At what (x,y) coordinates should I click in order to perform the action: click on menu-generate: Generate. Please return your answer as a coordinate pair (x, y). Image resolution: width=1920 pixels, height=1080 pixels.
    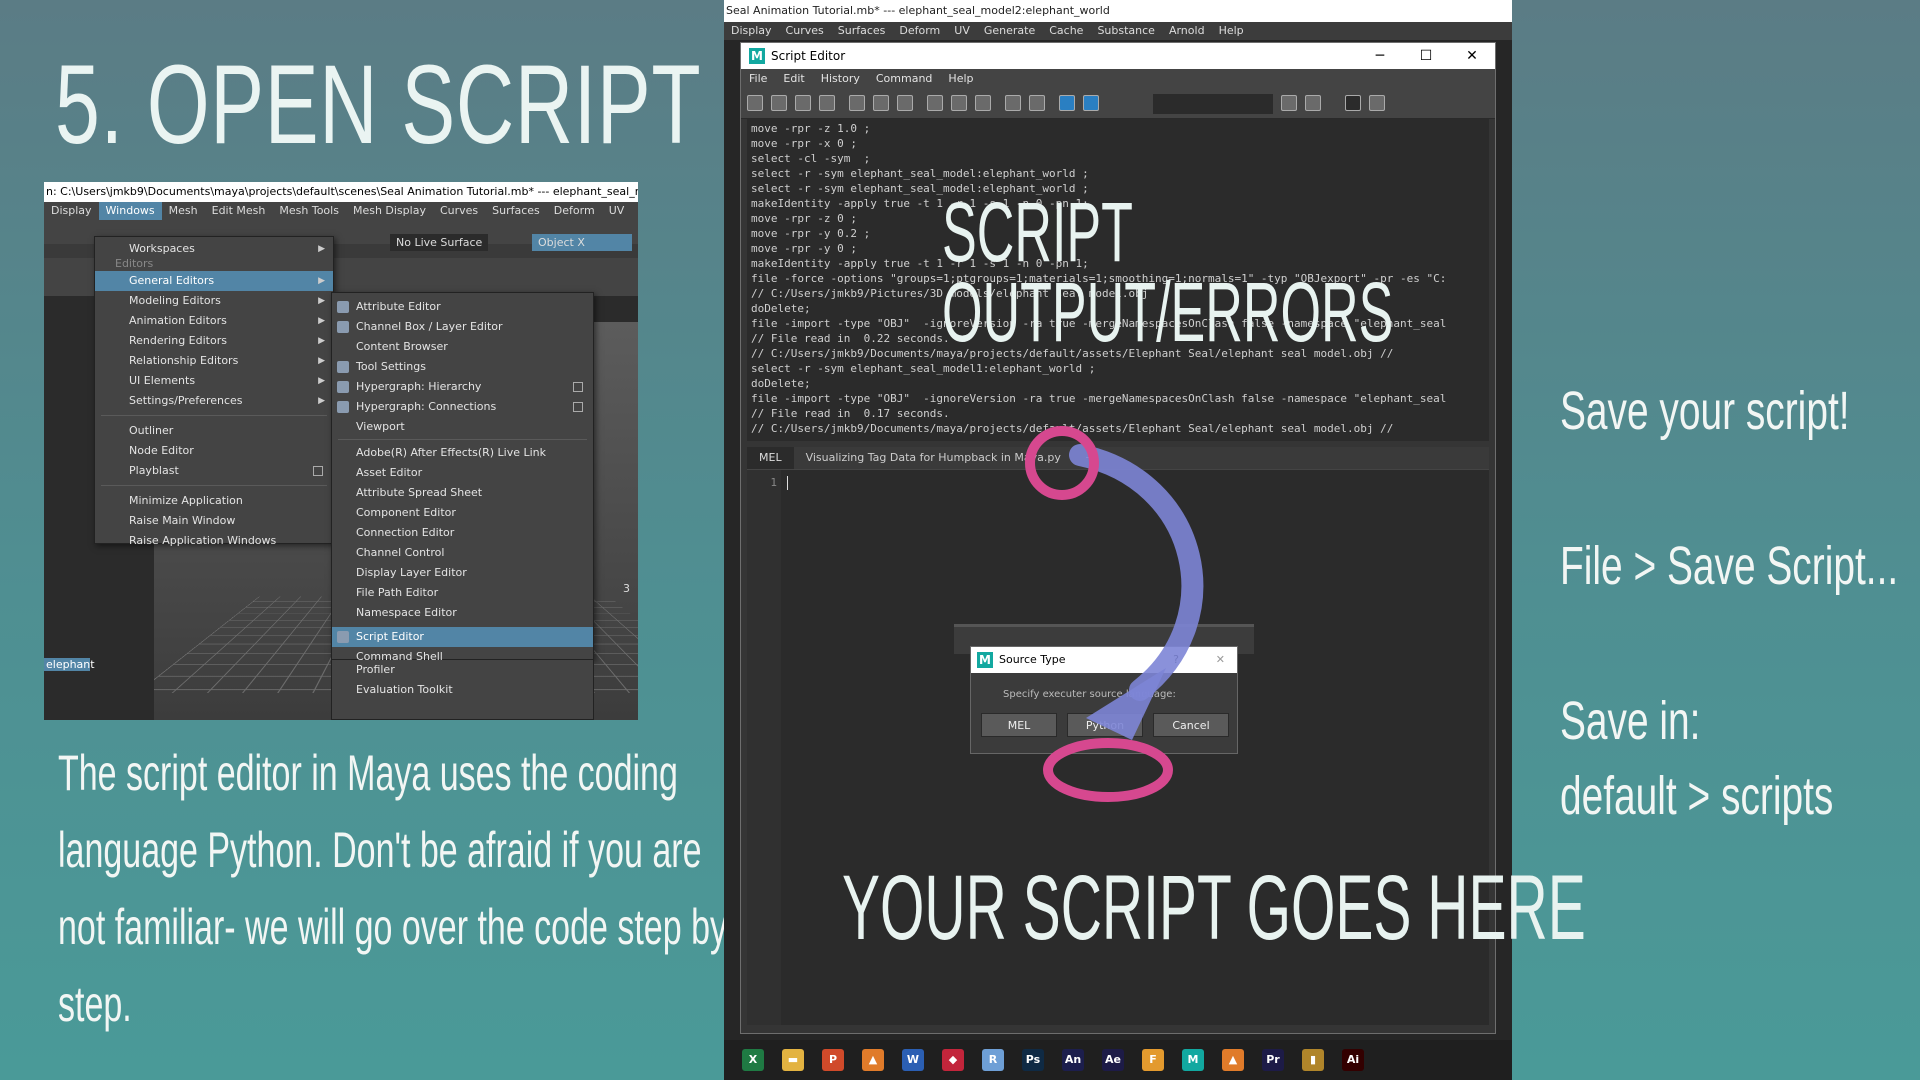
    Looking at the image, I should click on (1009, 31).